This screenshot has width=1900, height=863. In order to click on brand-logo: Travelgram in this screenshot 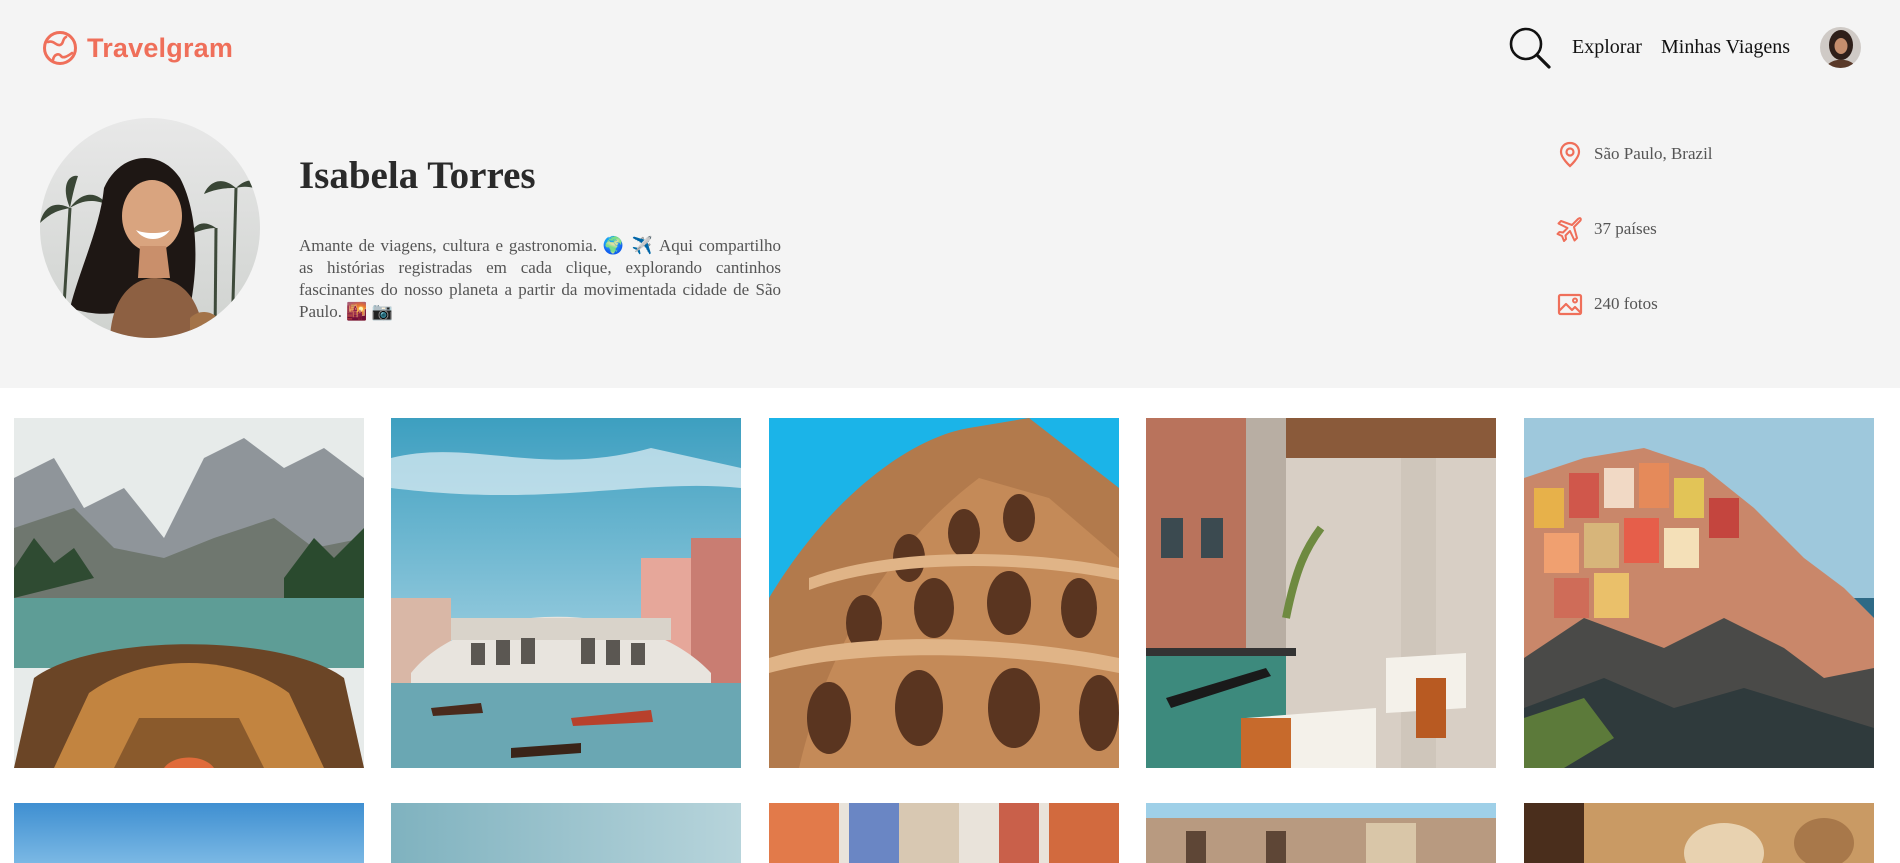, I will do `click(137, 48)`.